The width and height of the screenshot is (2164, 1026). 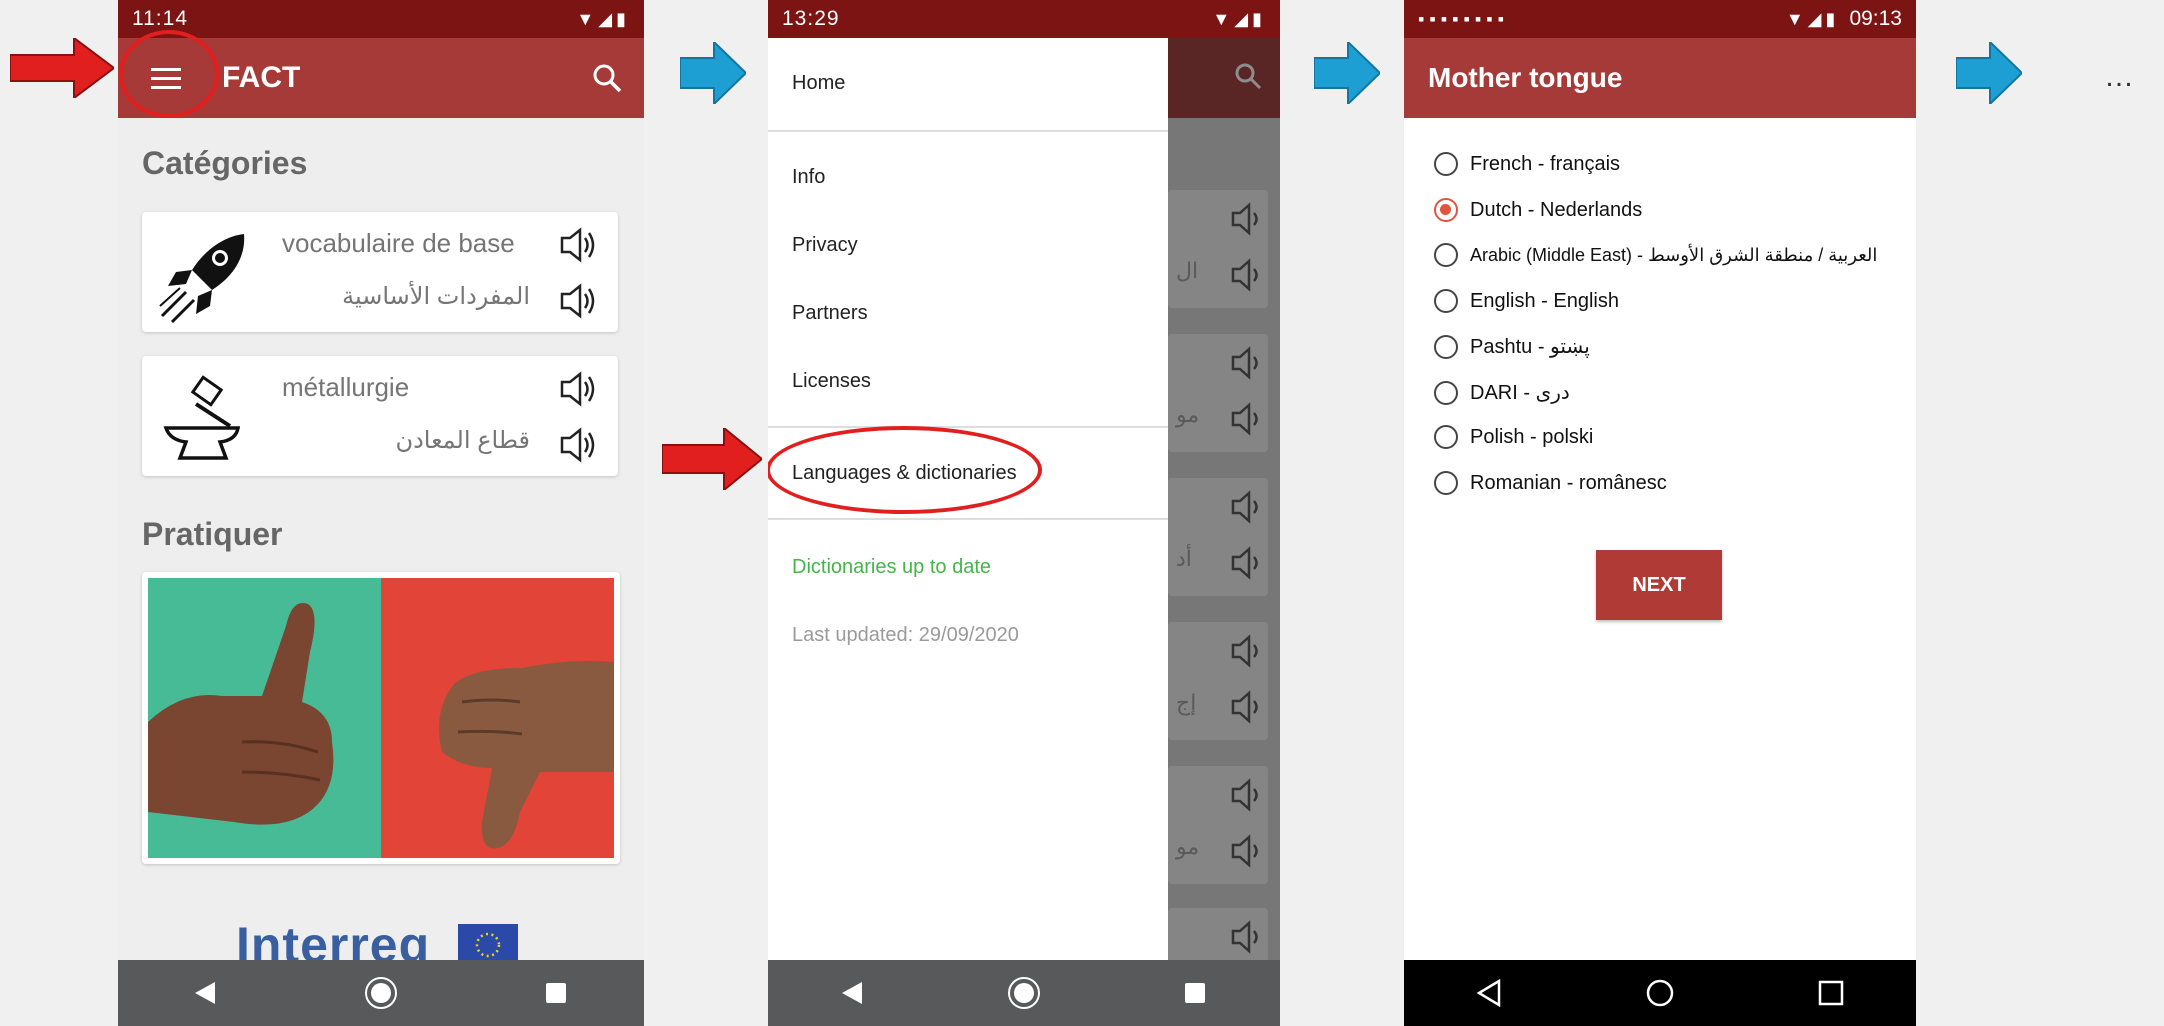 What do you see at coordinates (1525, 77) in the screenshot?
I see `page-title: Mother tongue` at bounding box center [1525, 77].